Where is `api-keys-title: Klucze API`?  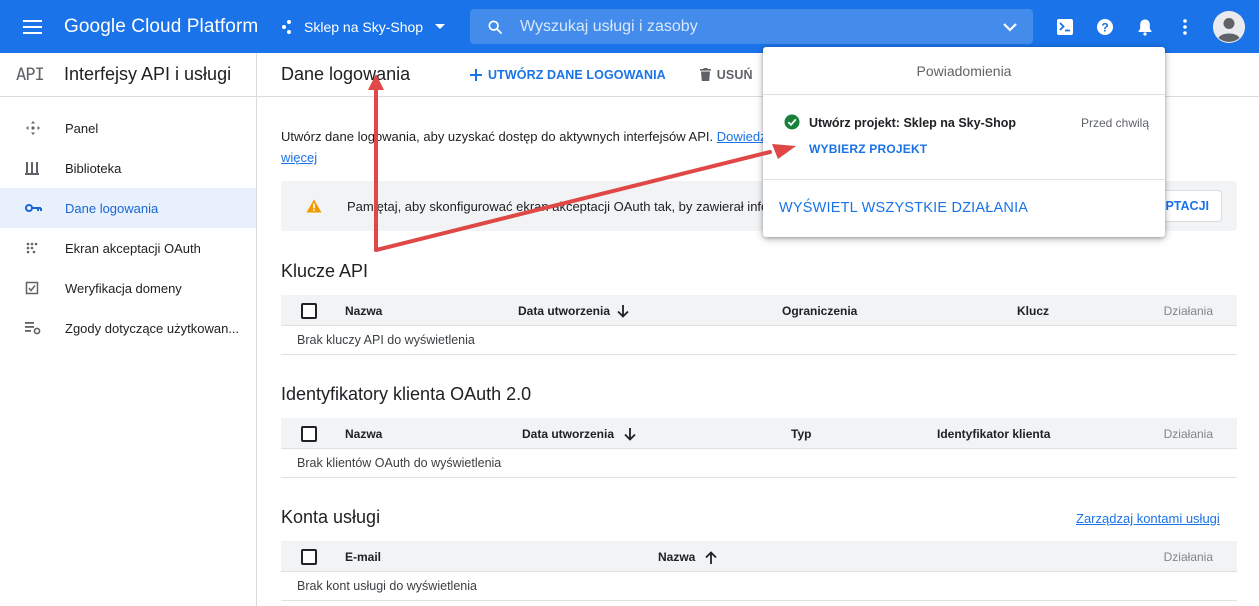
api-keys-title: Klucze API is located at coordinates (325, 271).